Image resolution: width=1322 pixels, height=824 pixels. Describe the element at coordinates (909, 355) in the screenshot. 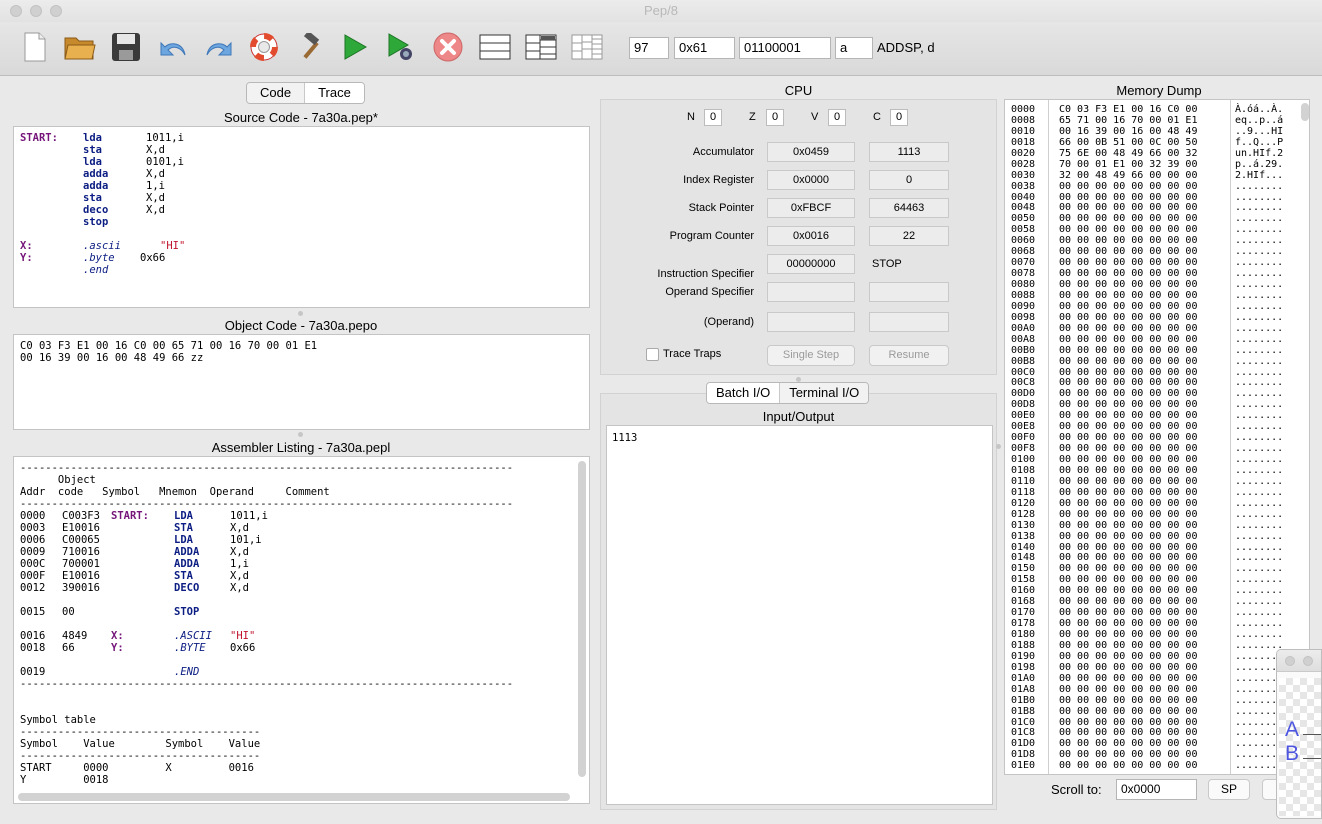

I see `resume-button: Resume` at that location.